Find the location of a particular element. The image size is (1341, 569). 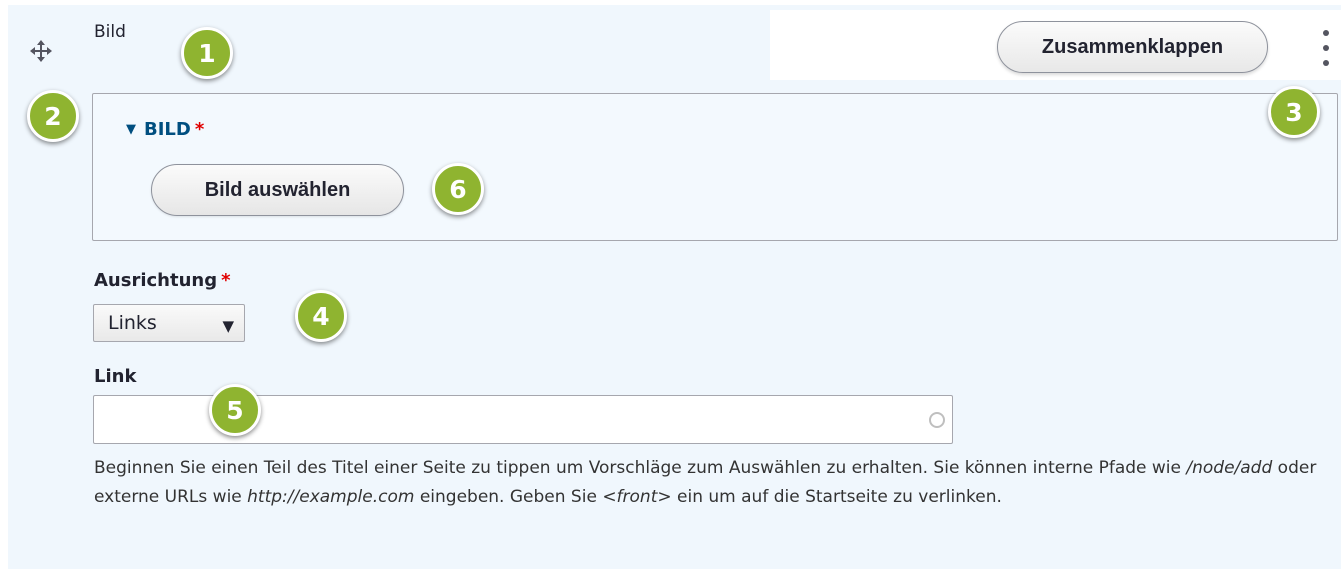

alignment-label-text: Ausrichtung is located at coordinates (156, 280).